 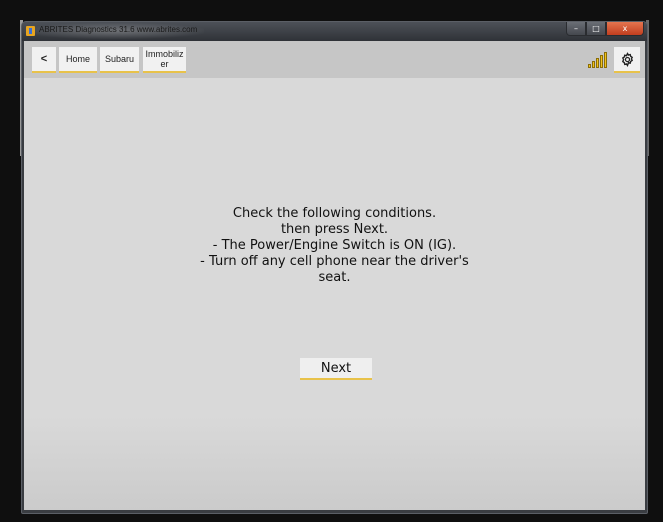 I want to click on gear-icon, so click(x=627, y=59).